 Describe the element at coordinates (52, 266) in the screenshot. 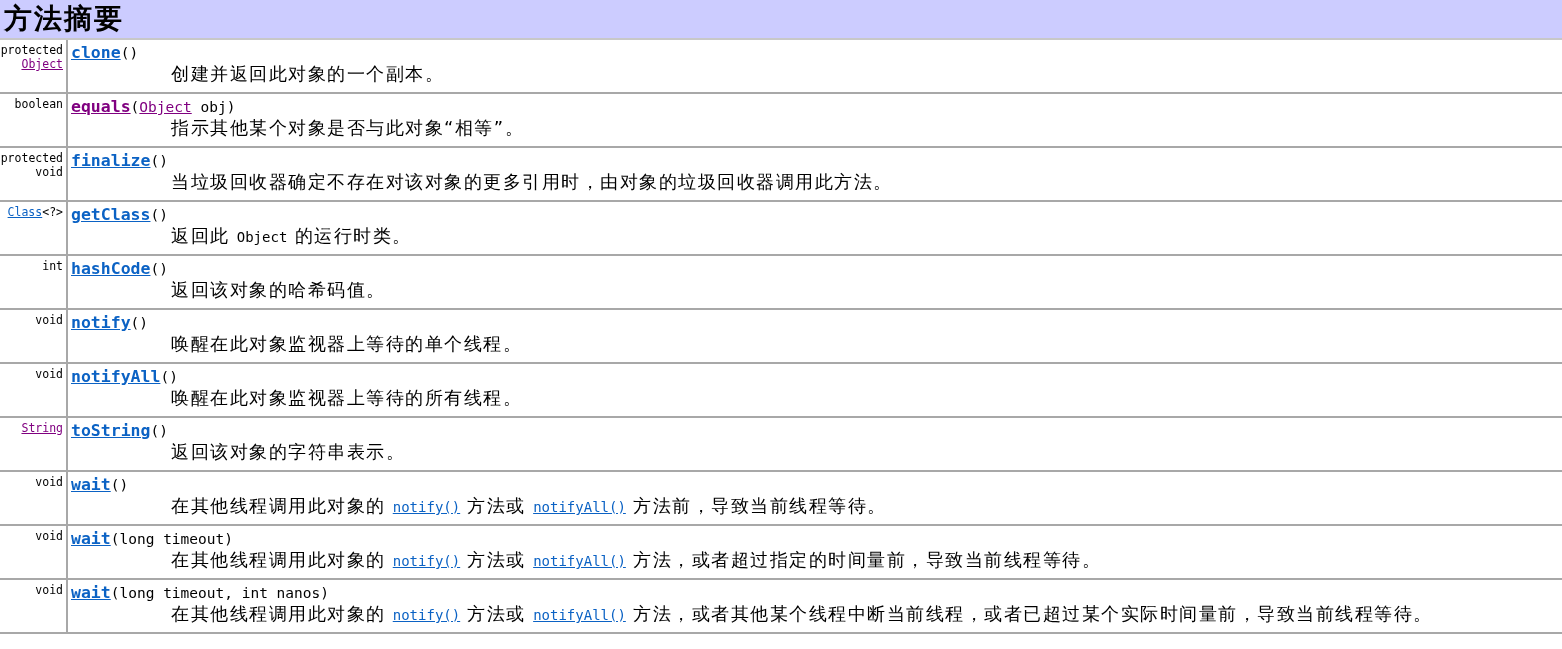

I see `return-type: int` at that location.